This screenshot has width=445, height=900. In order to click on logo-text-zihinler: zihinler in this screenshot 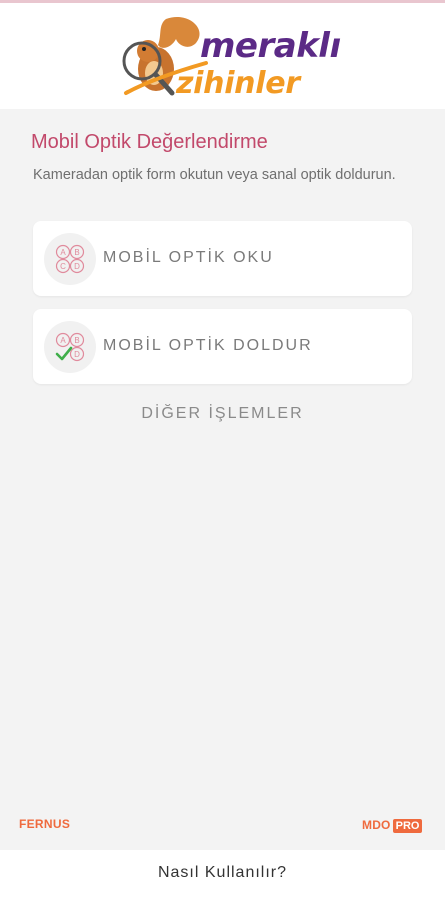, I will do `click(238, 83)`.